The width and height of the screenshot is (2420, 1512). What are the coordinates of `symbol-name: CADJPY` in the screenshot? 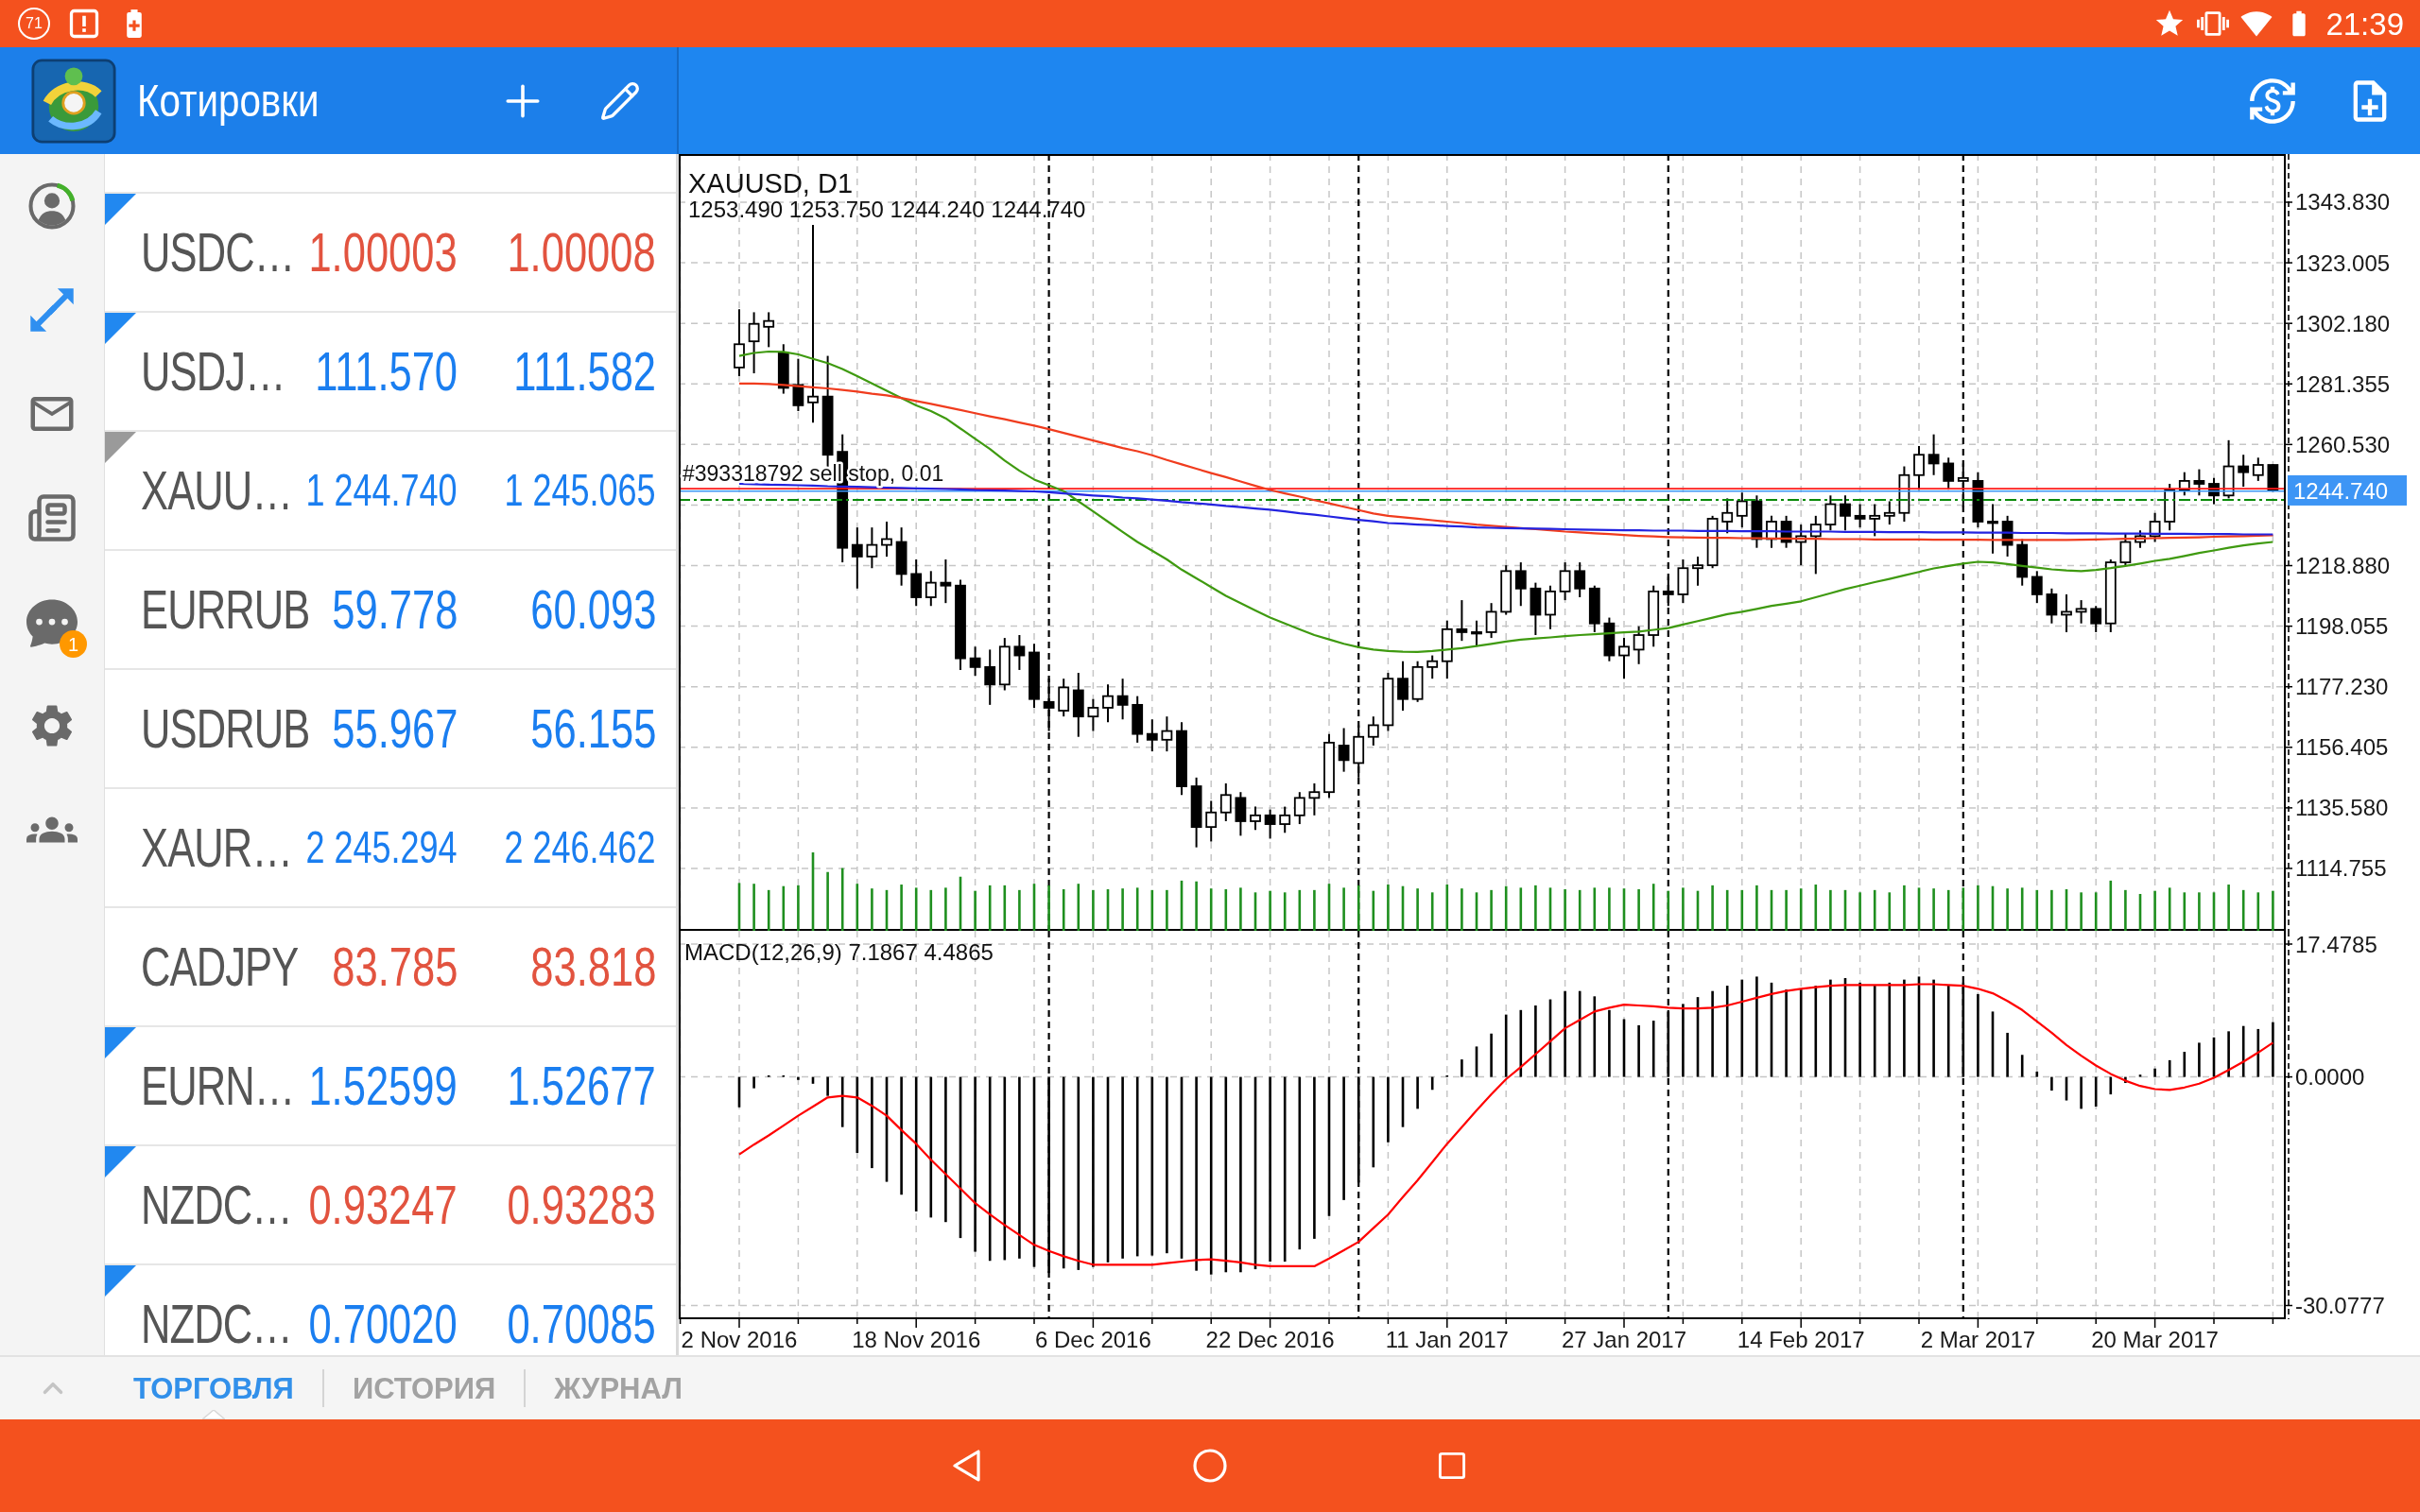 It's located at (220, 966).